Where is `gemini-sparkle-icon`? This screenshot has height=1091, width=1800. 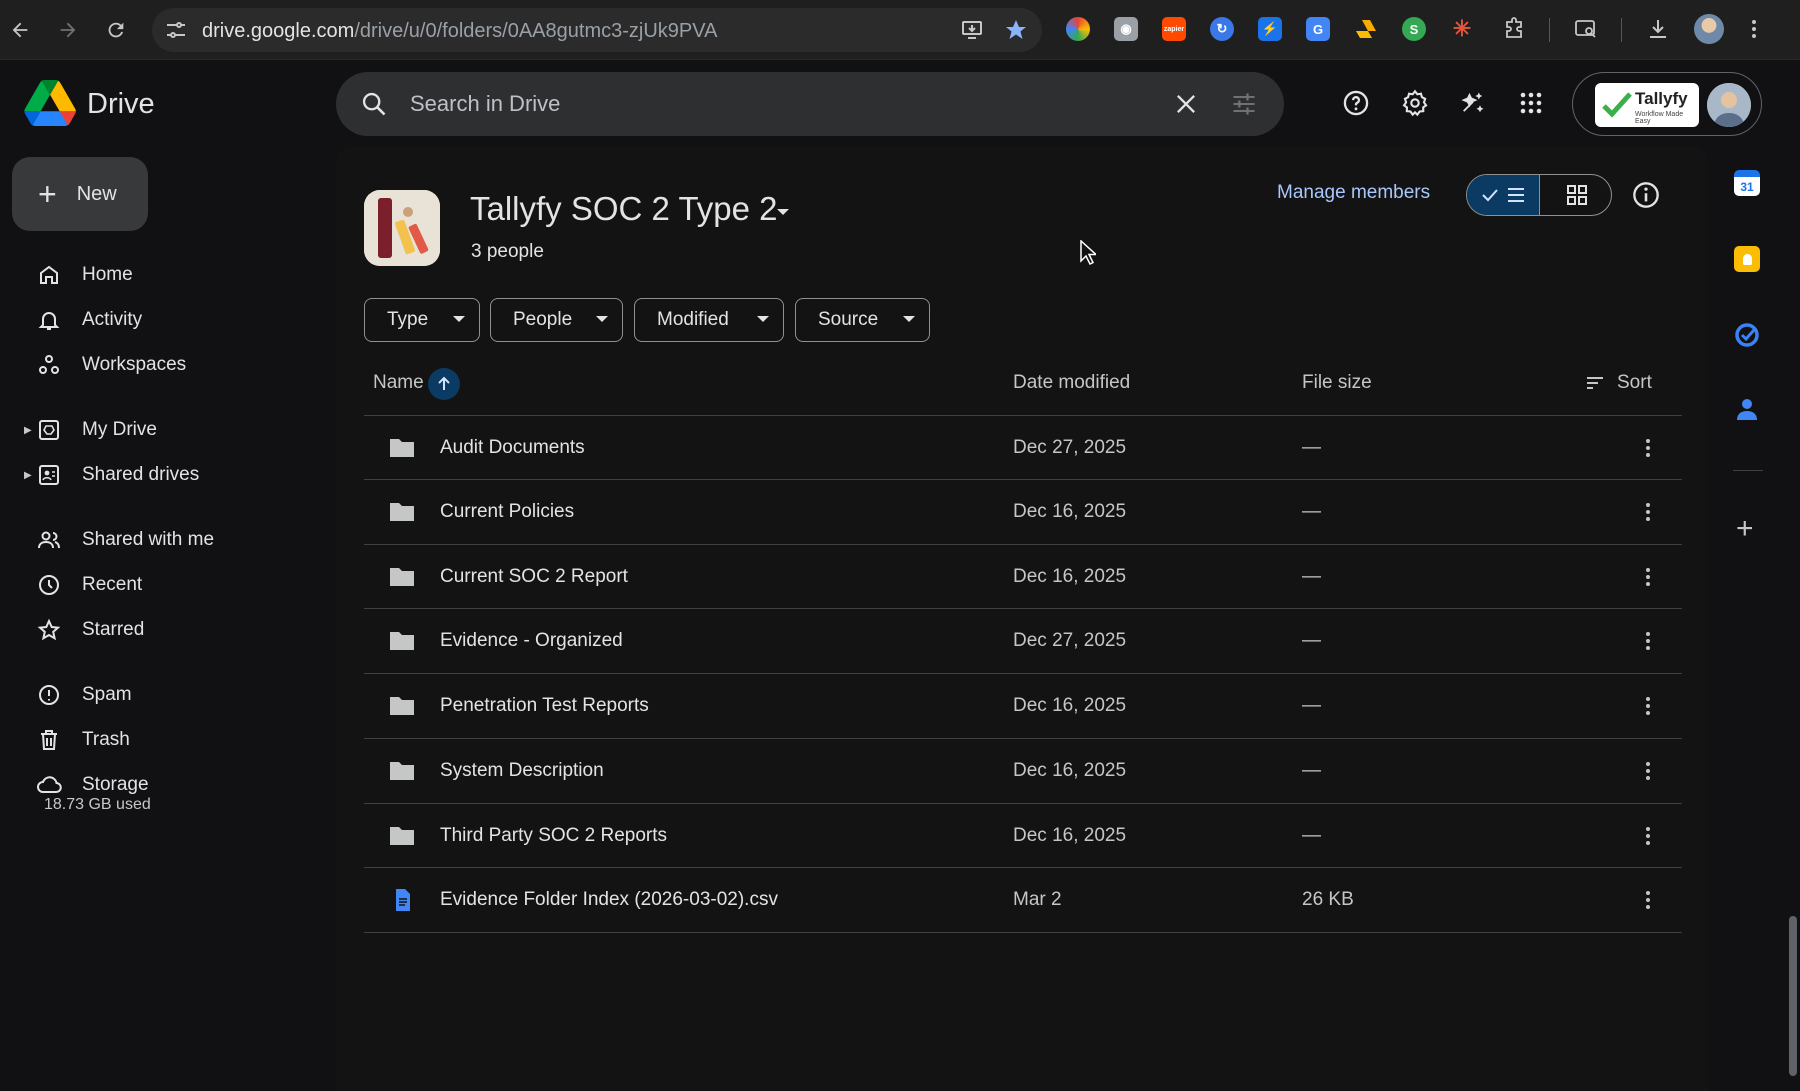 gemini-sparkle-icon is located at coordinates (1473, 103).